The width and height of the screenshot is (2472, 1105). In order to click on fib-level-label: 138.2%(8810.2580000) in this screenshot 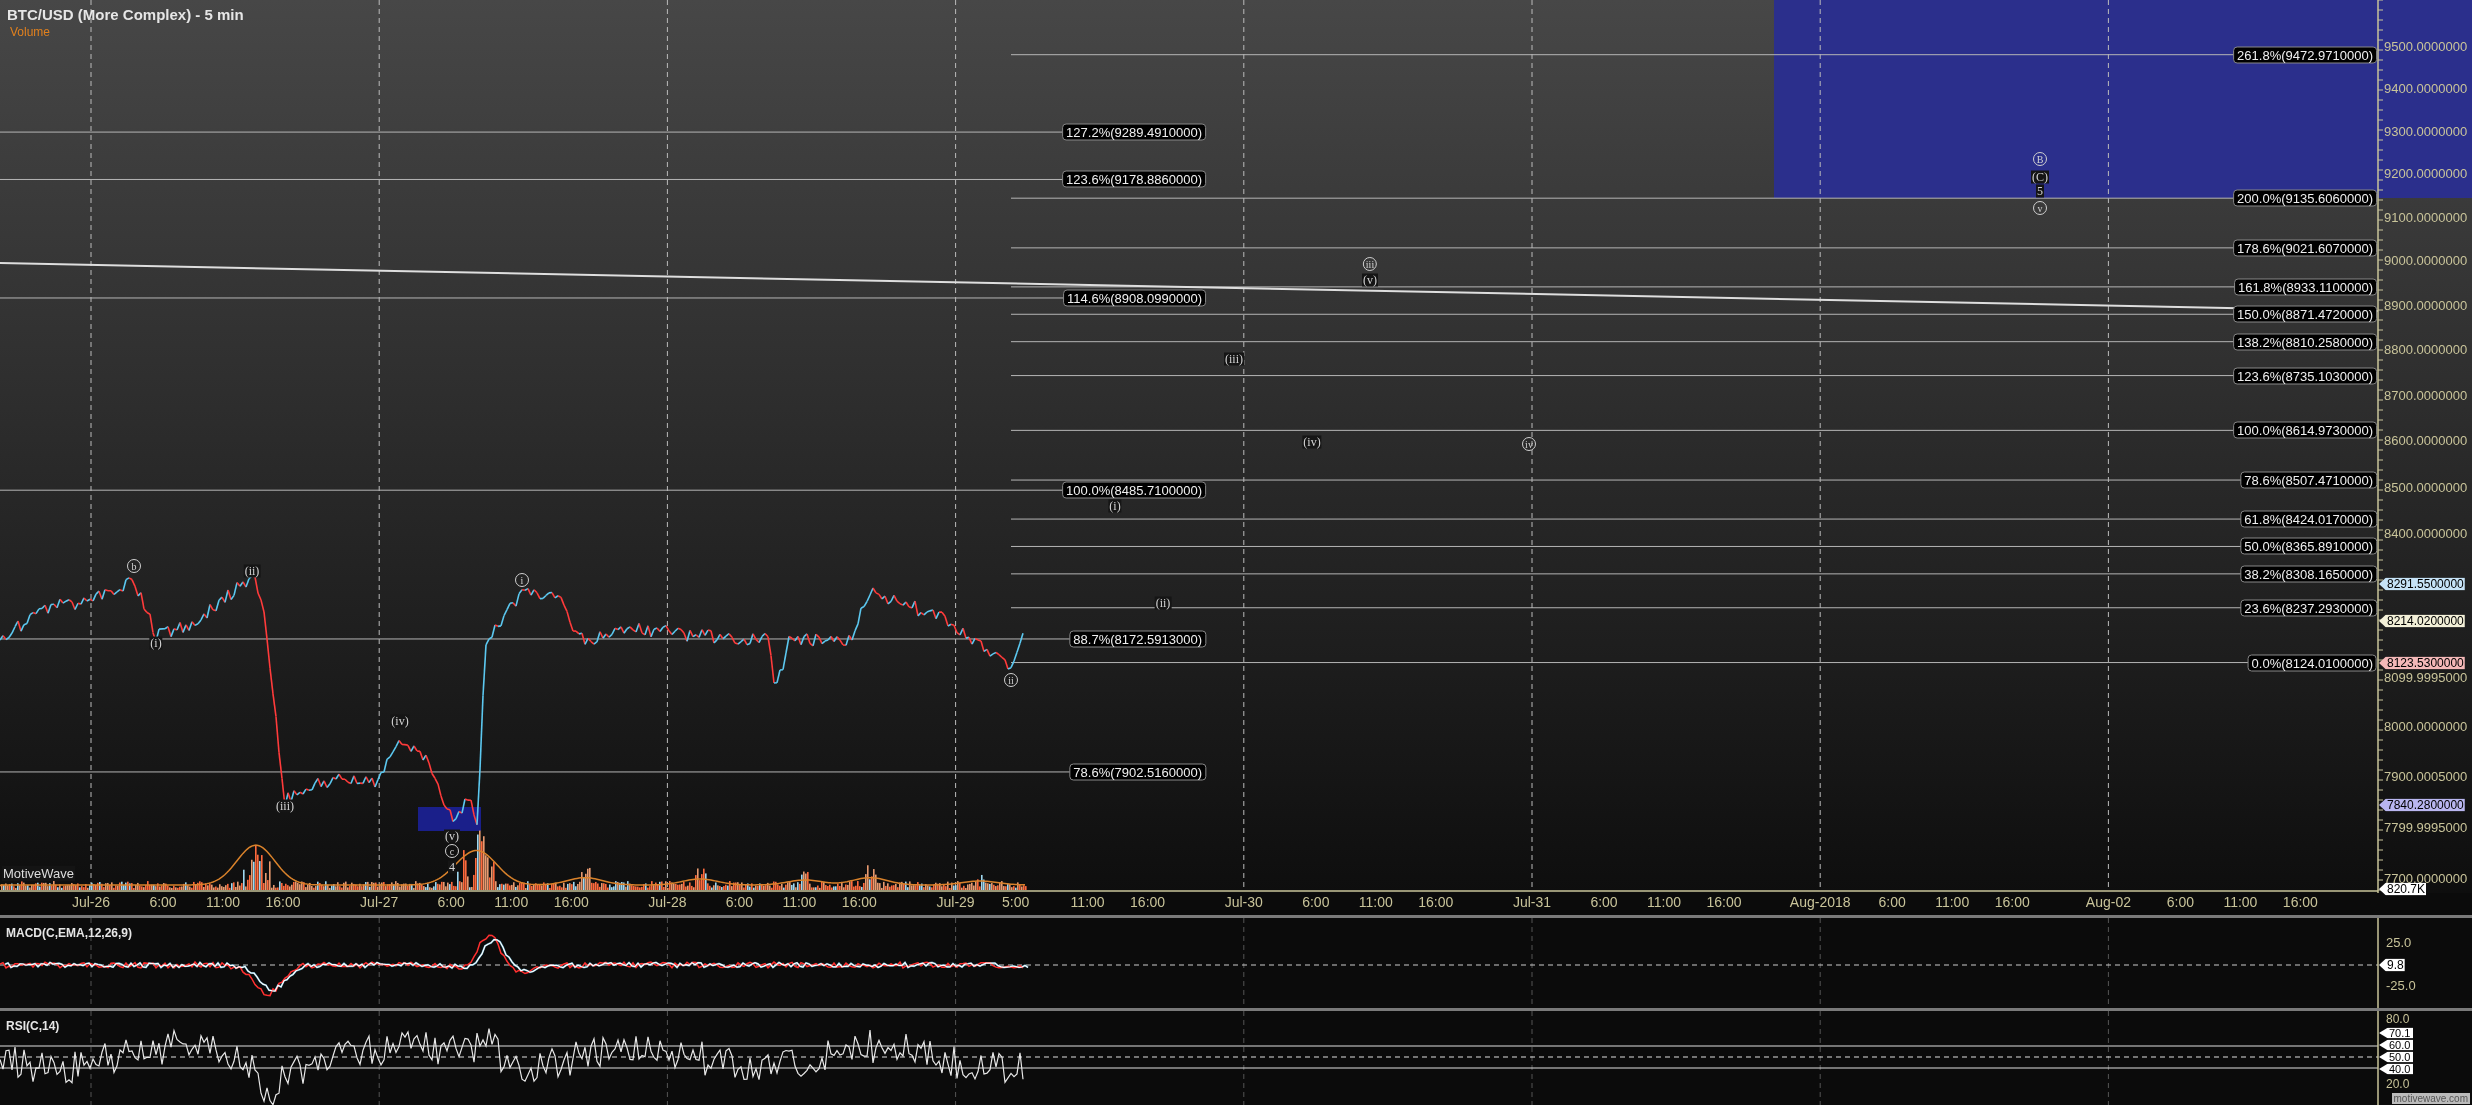, I will do `click(2305, 342)`.